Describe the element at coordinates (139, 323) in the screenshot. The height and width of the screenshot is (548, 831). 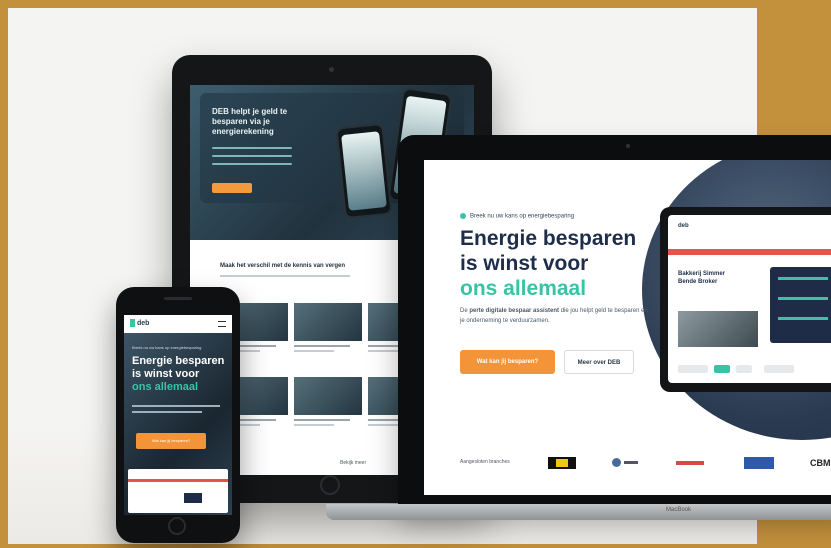
I see `phone-logo: deb` at that location.